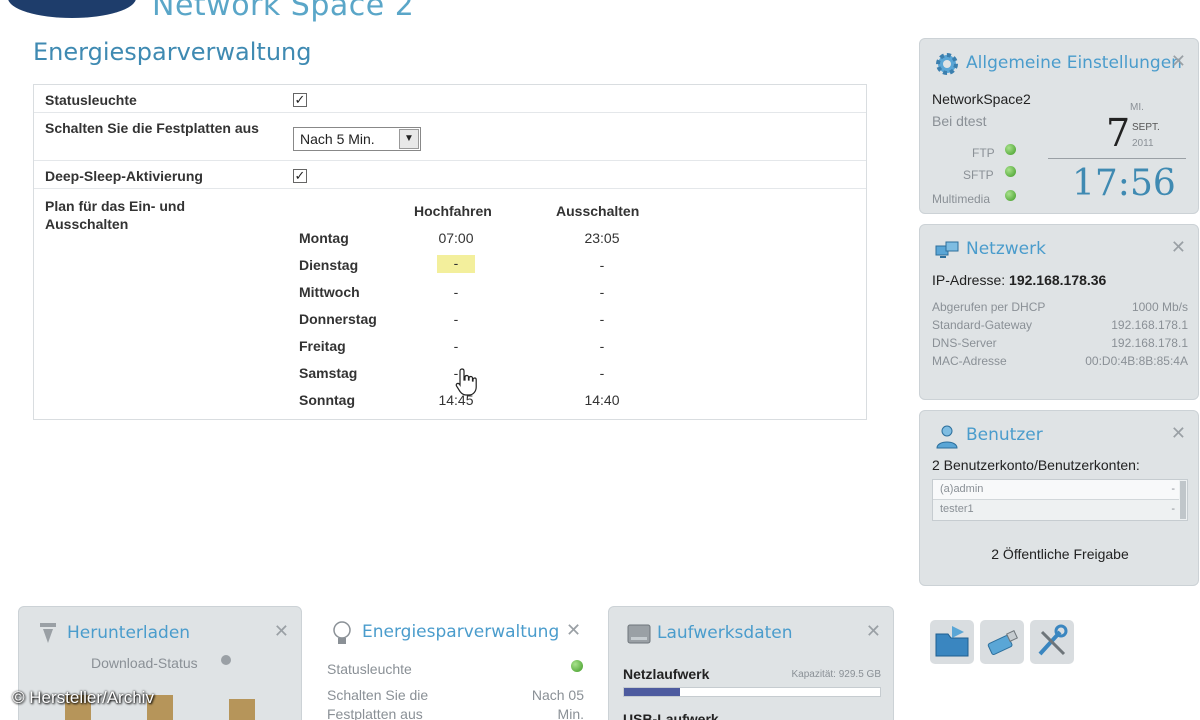 This screenshot has height=720, width=1200. I want to click on net-drive-label: Netzlaufwerk, so click(666, 674).